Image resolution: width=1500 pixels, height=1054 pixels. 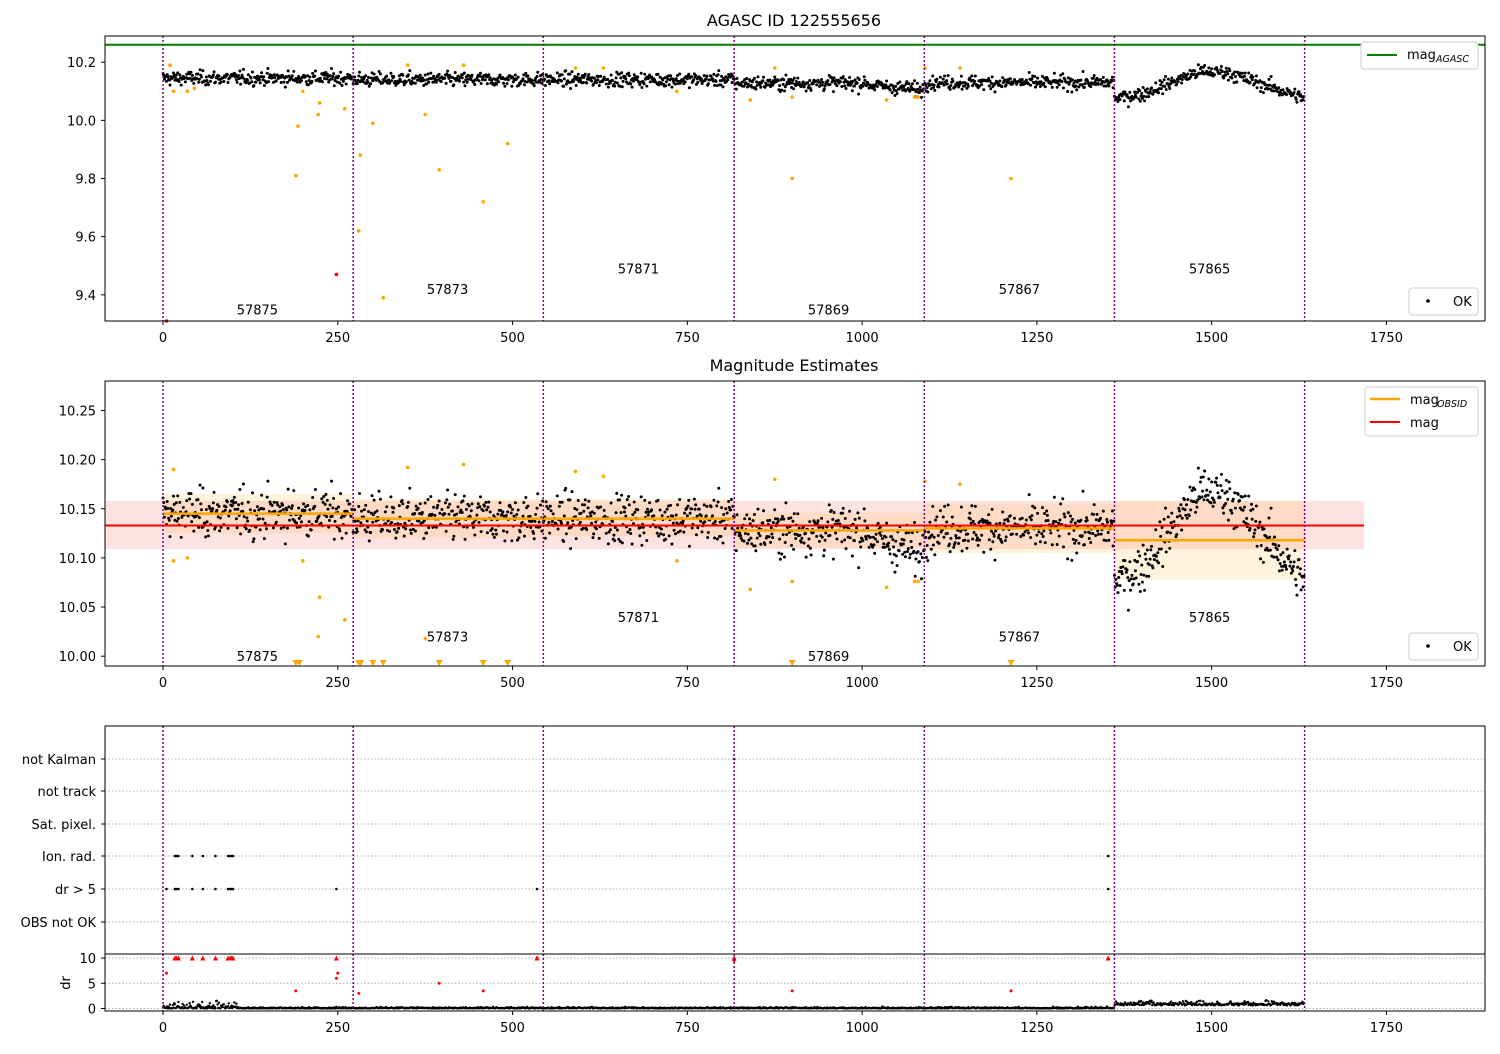 What do you see at coordinates (257, 310) in the screenshot?
I see `obsid-label: 57875` at bounding box center [257, 310].